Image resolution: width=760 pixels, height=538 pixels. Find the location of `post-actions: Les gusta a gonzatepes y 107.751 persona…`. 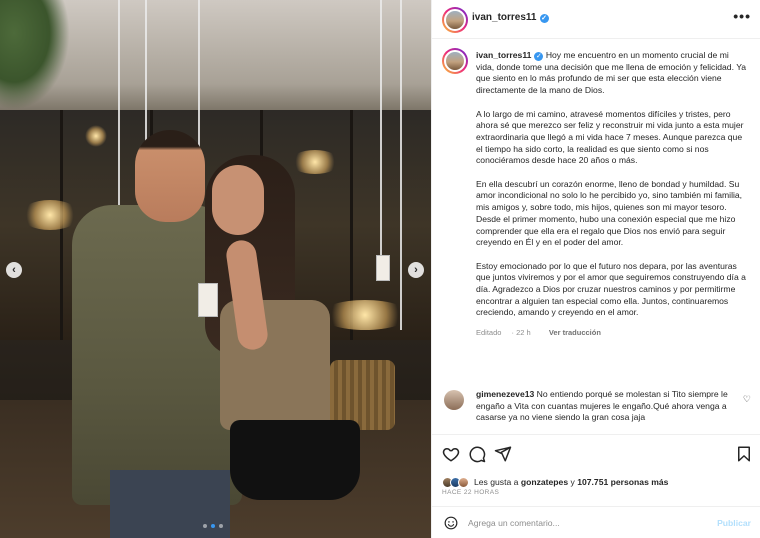

post-actions: Les gusta a gonzatepes y 107.751 persona… is located at coordinates (596, 486).